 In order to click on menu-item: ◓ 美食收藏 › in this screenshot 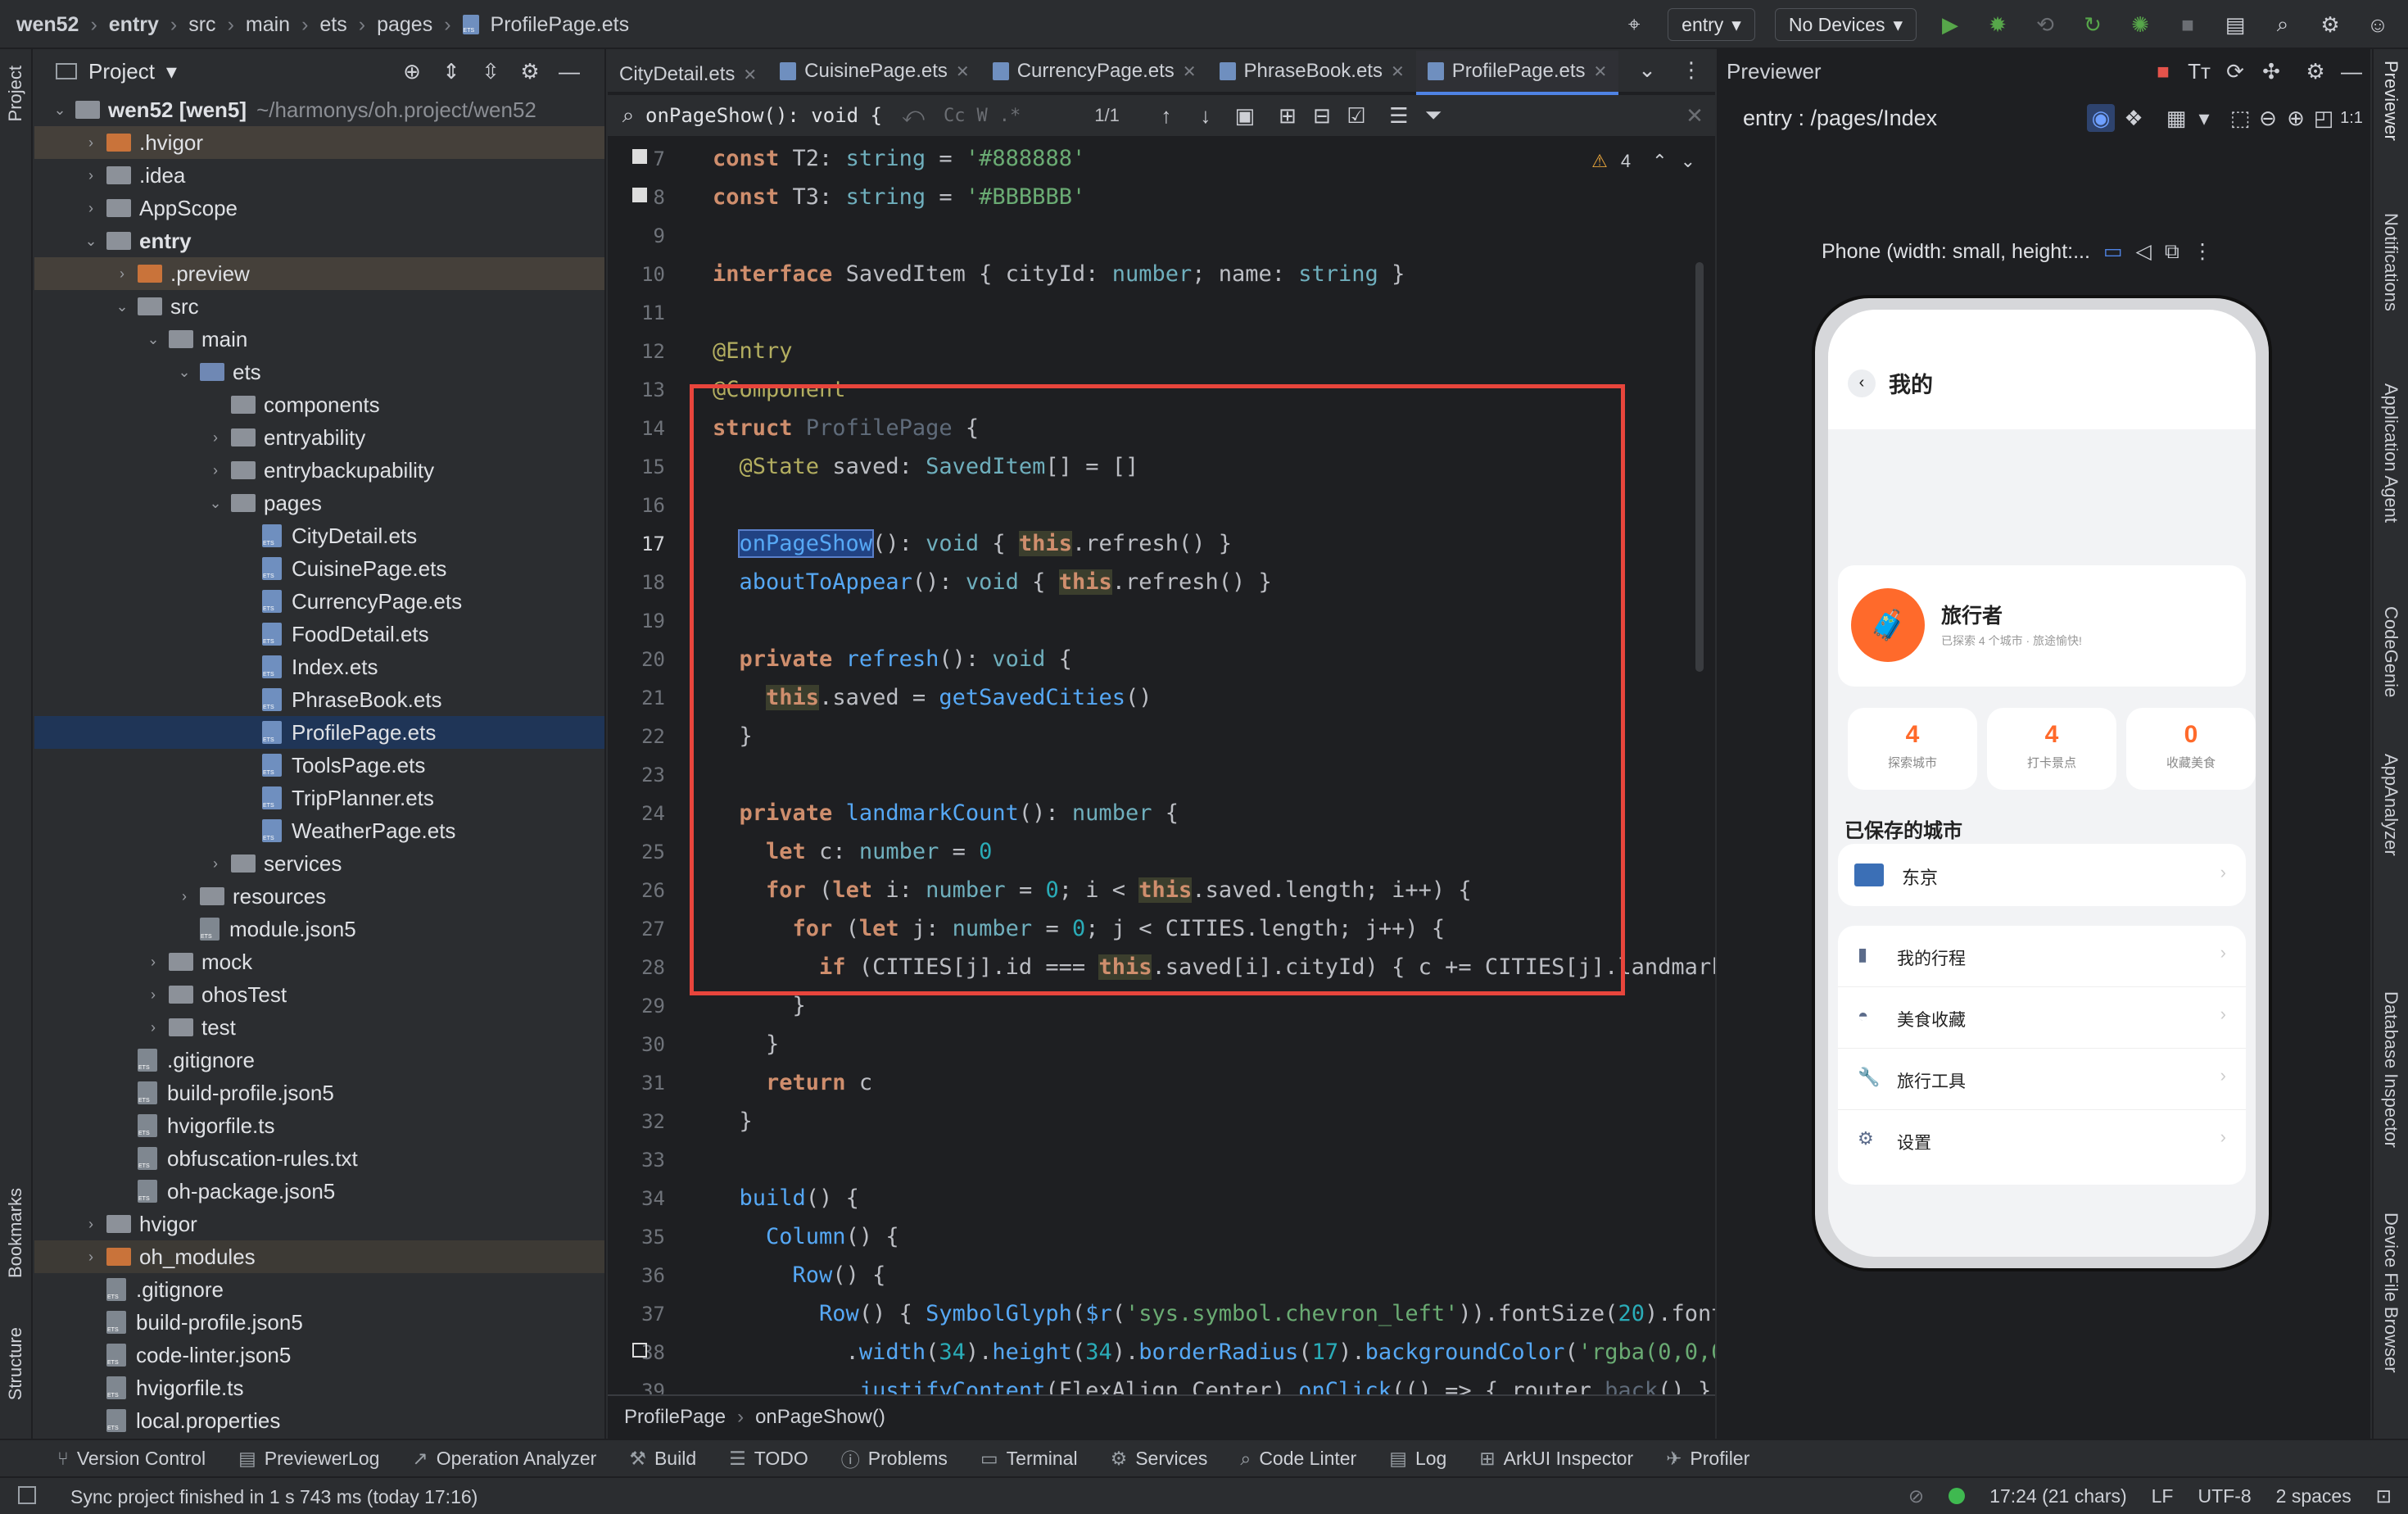, I will do `click(2042, 1018)`.